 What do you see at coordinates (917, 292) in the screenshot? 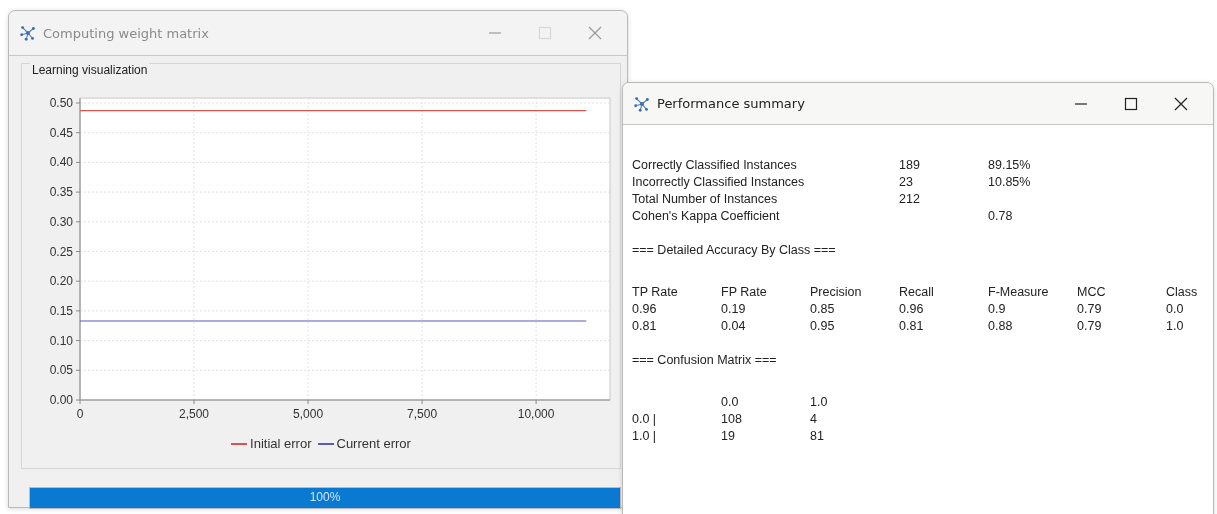
I see `column-header: Recall` at bounding box center [917, 292].